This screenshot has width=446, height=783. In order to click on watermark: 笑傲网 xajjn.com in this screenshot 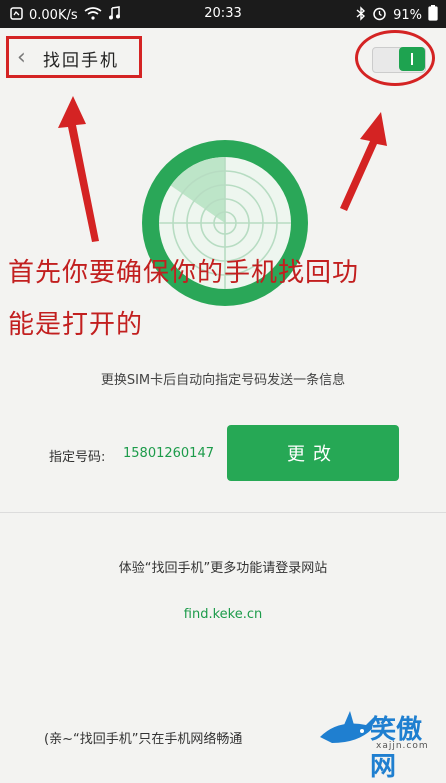, I will do `click(382, 743)`.